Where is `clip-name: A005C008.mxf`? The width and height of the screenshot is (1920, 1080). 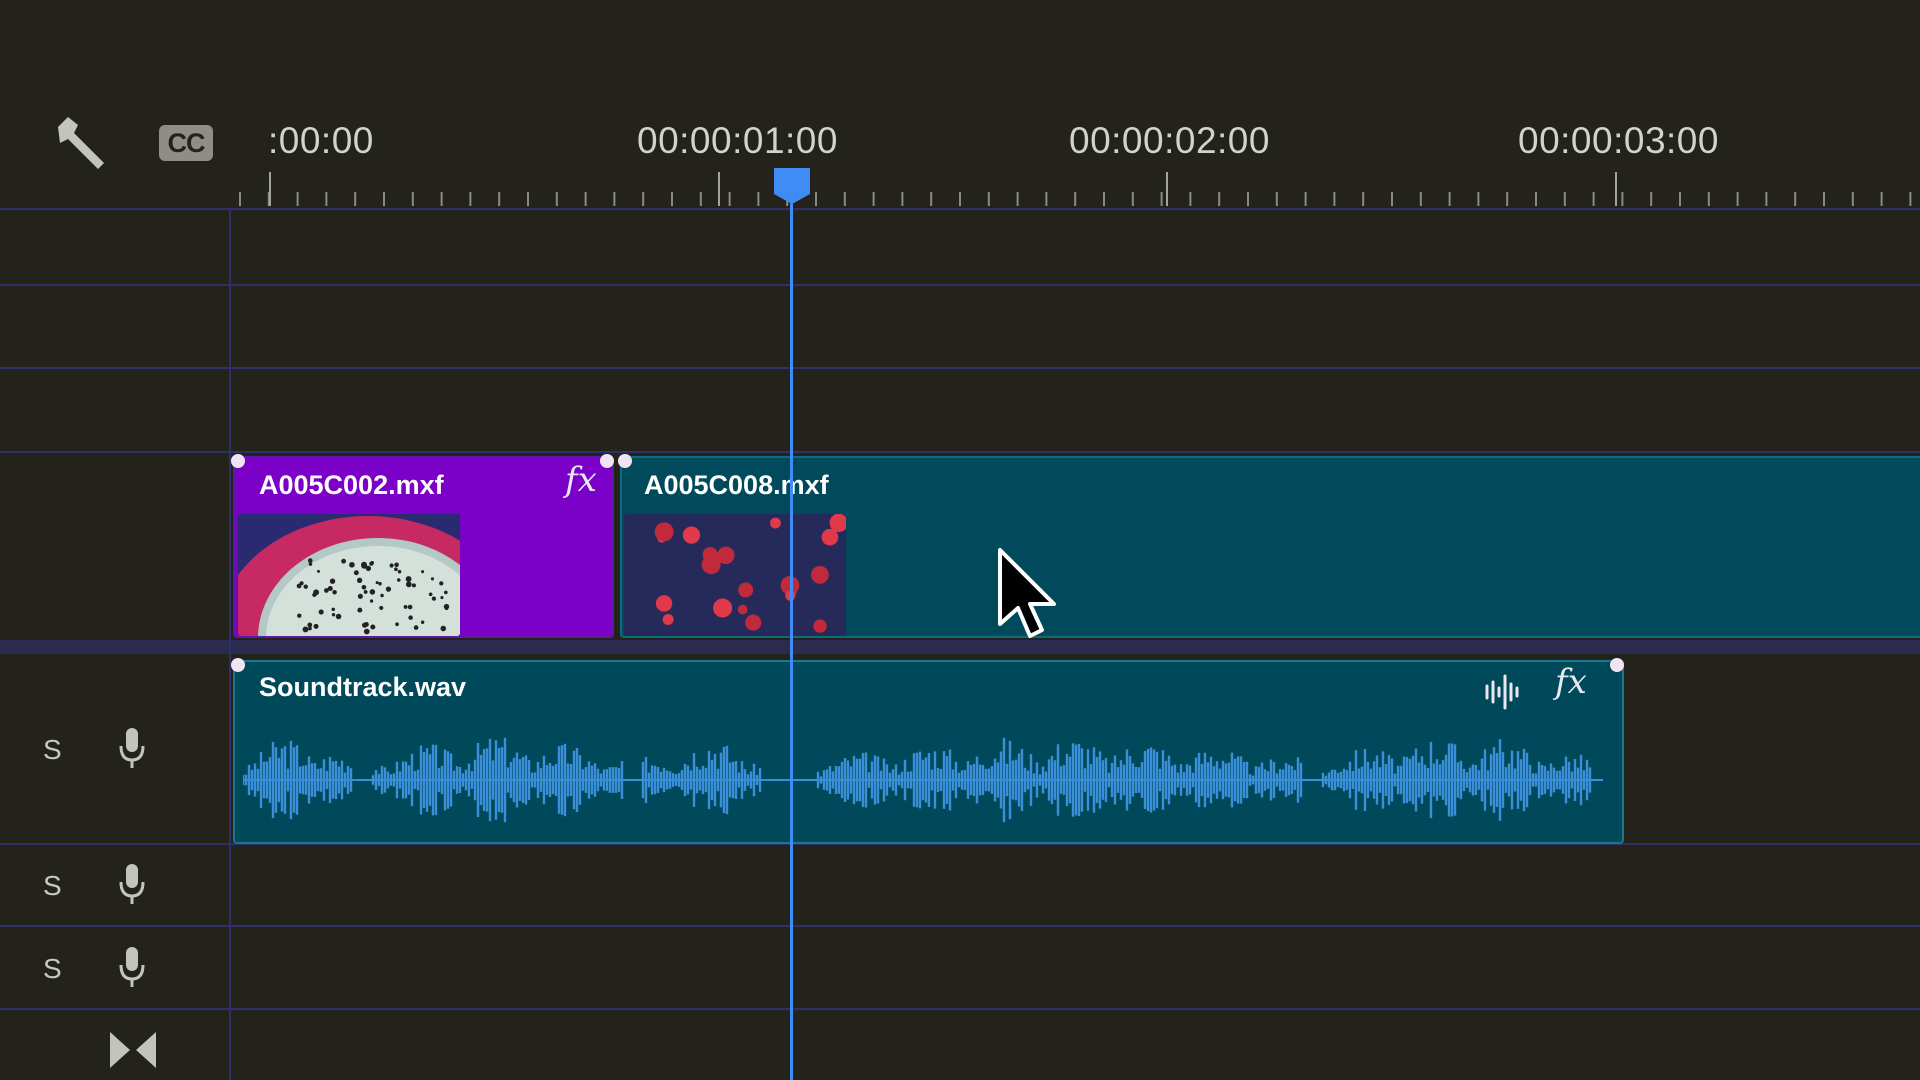
clip-name: A005C008.mxf is located at coordinates (736, 485).